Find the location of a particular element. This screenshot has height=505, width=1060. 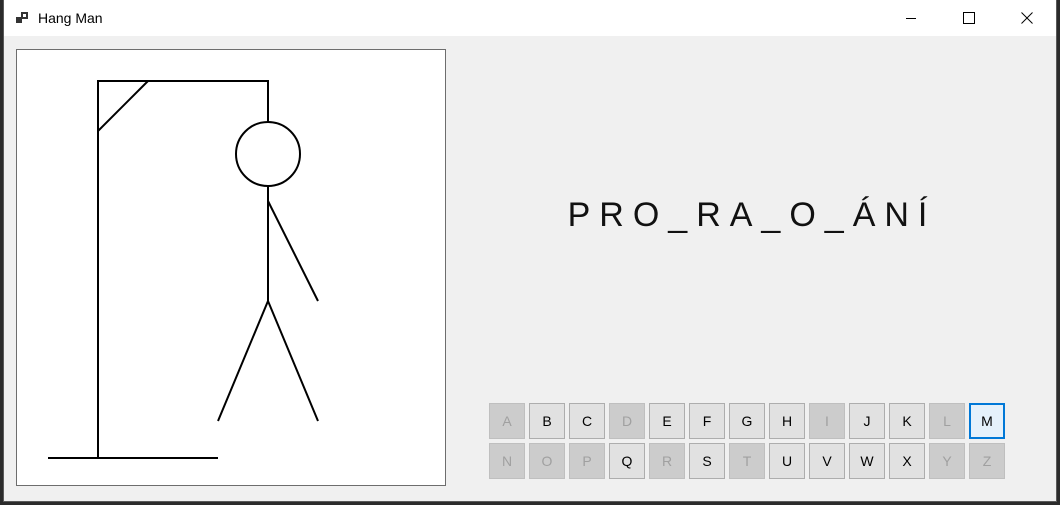

letter-key-q: Q is located at coordinates (627, 461).